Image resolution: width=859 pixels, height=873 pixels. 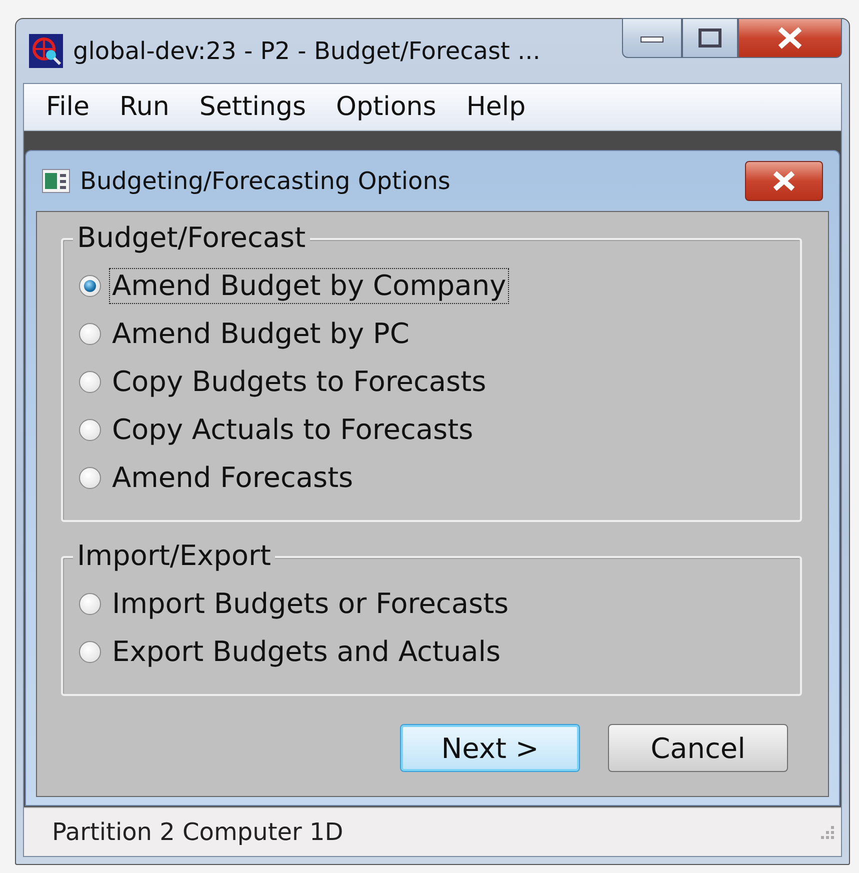 What do you see at coordinates (386, 107) in the screenshot?
I see `menu-item: Options` at bounding box center [386, 107].